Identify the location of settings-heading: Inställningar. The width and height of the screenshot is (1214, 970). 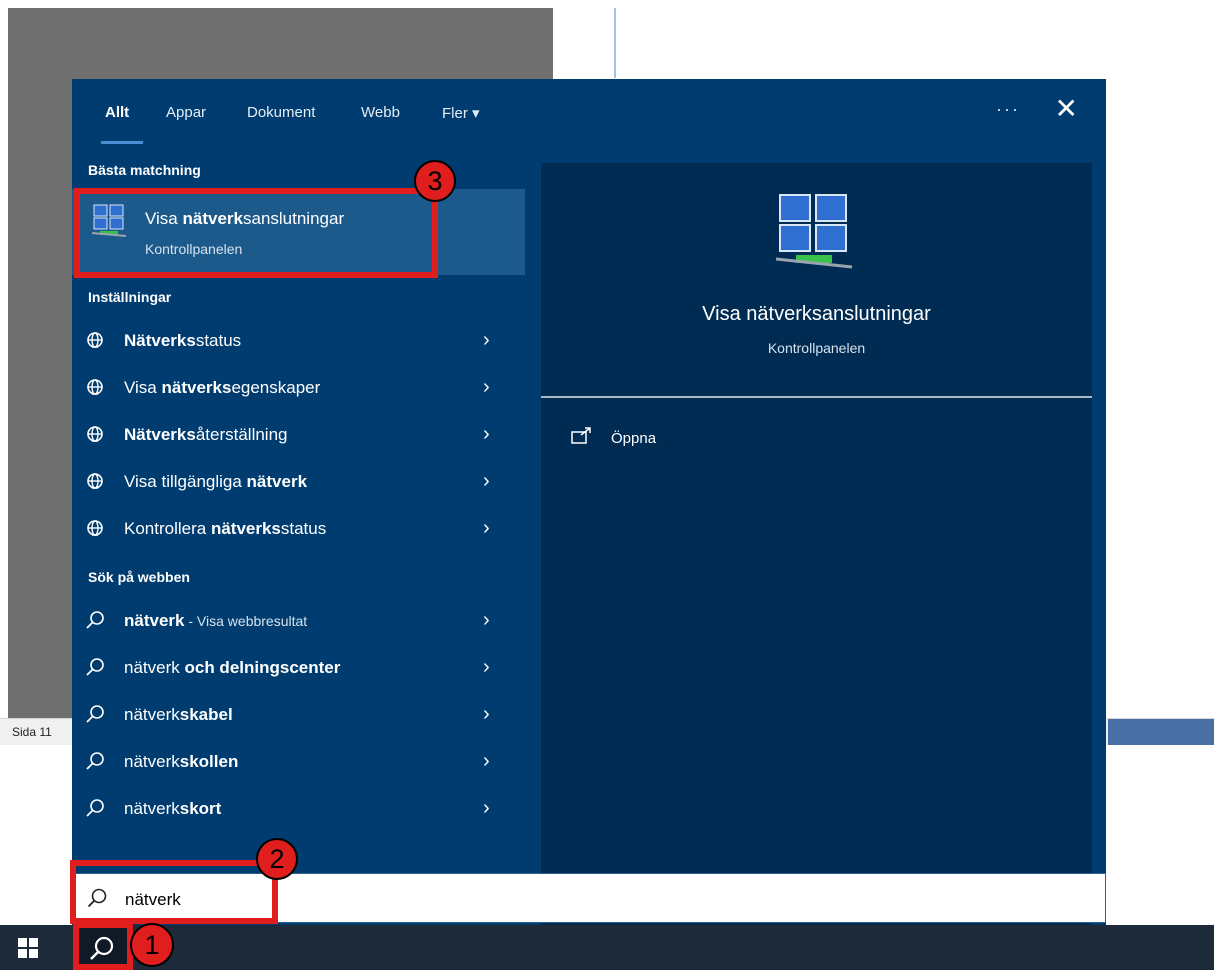
(130, 297).